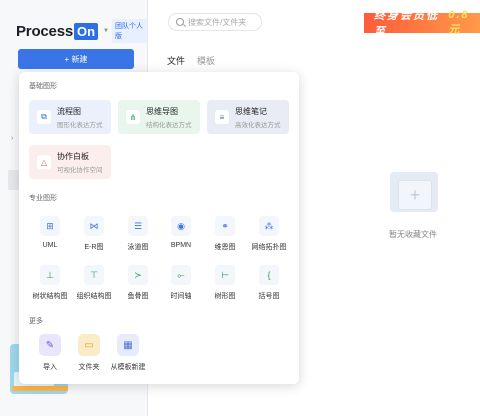 This screenshot has width=480, height=416. I want to click on section-title-more: 更多, so click(36, 321).